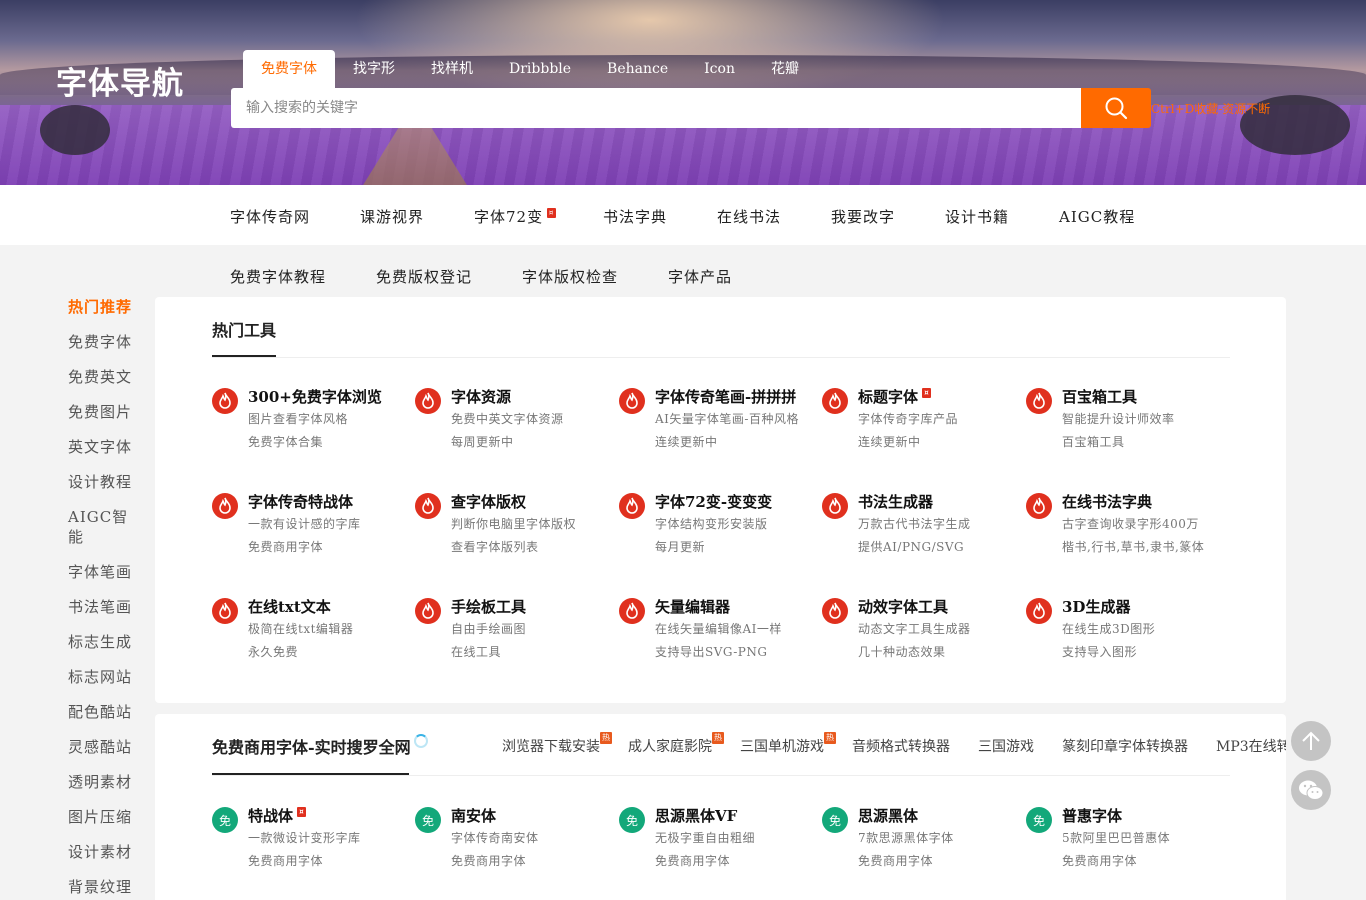  What do you see at coordinates (103, 482) in the screenshot?
I see `sidebar-item: 设计教程` at bounding box center [103, 482].